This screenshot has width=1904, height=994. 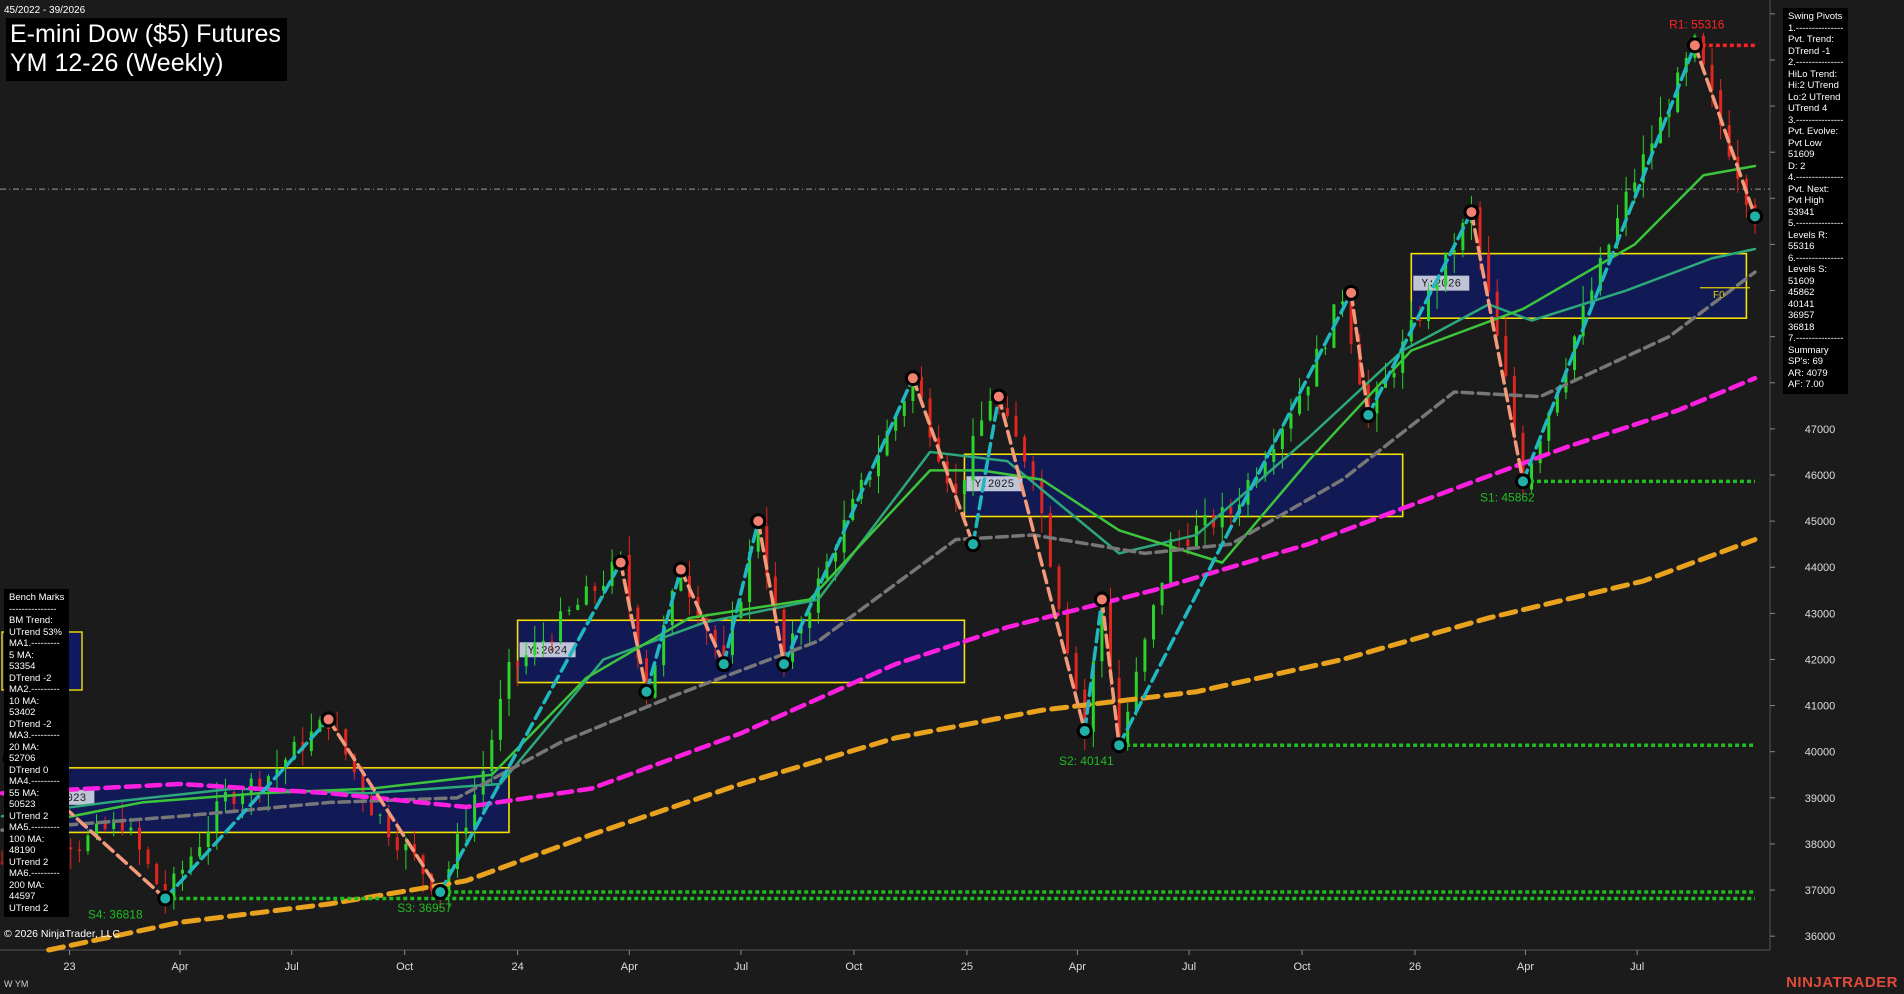 I want to click on swing-pivots-line: 36957, so click(x=1801, y=315).